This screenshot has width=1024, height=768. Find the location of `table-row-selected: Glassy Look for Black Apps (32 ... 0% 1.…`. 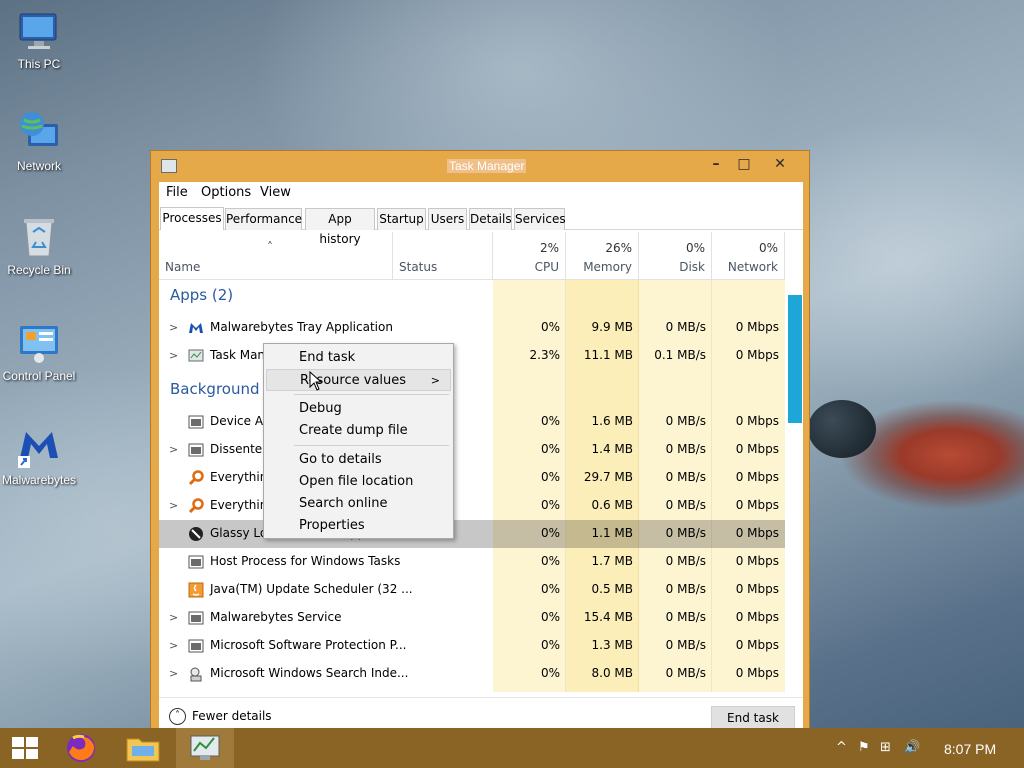

table-row-selected: Glassy Look for Black Apps (32 ... 0% 1.… is located at coordinates (472, 534).